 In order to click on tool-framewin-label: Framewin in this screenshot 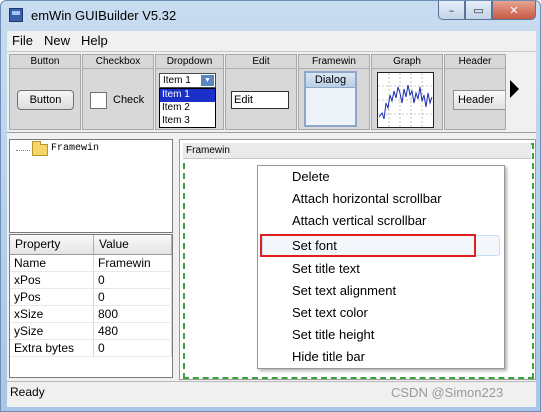, I will do `click(334, 62)`.